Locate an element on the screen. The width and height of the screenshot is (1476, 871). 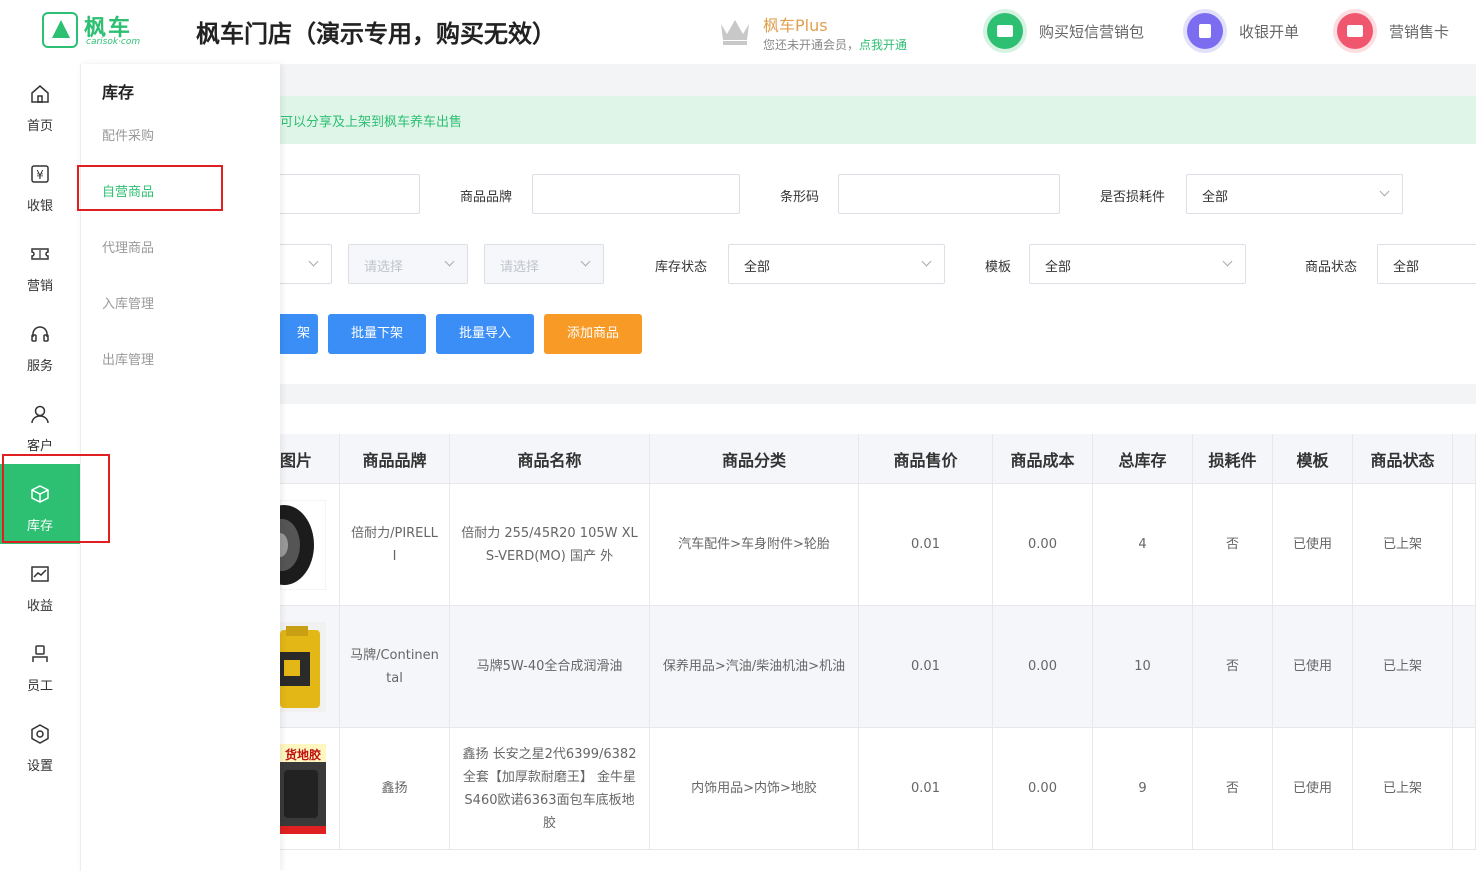
nav-label: 收益 is located at coordinates (39, 606).